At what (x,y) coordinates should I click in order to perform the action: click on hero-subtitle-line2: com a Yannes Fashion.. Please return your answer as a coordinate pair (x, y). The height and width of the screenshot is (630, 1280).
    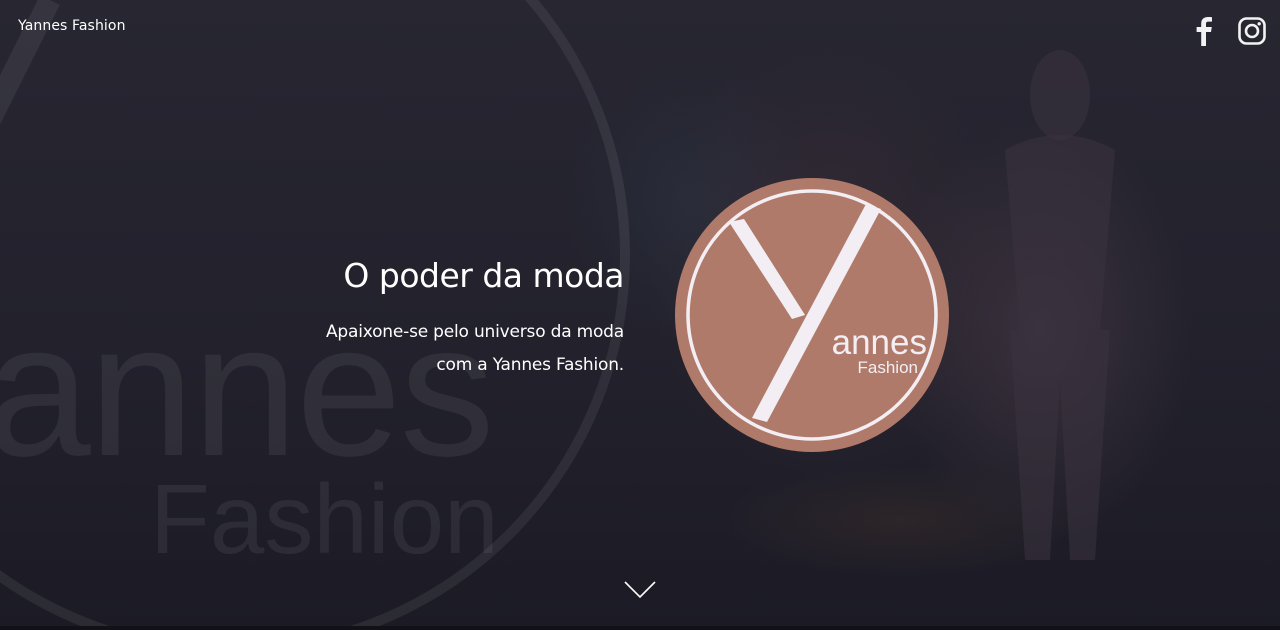
    Looking at the image, I should click on (530, 365).